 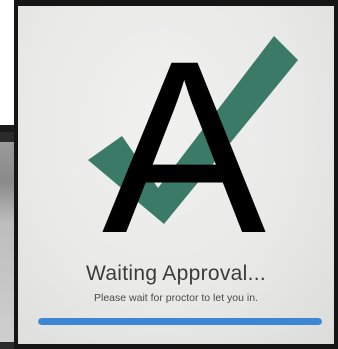 I want to click on progress-bar, so click(x=180, y=321).